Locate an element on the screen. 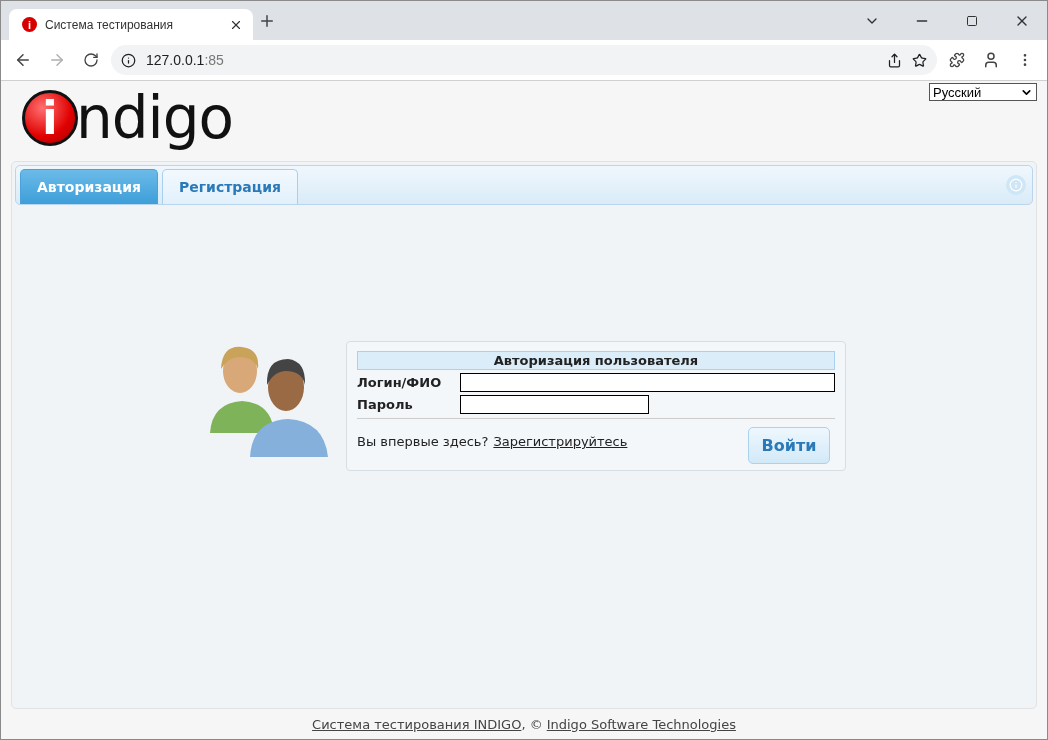 The width and height of the screenshot is (1048, 740). footer-link: Система тестирования INDIGO is located at coordinates (417, 724).